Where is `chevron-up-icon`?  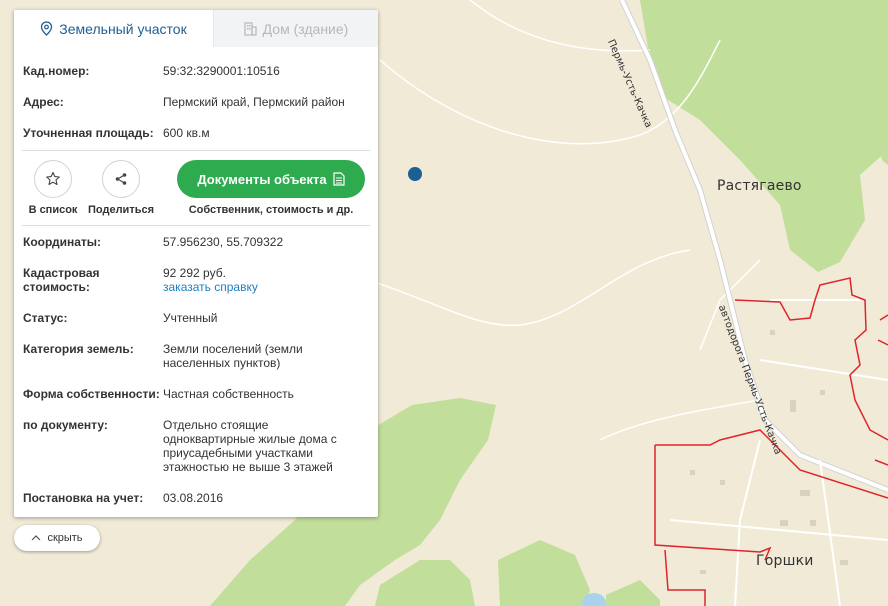 chevron-up-icon is located at coordinates (36, 538).